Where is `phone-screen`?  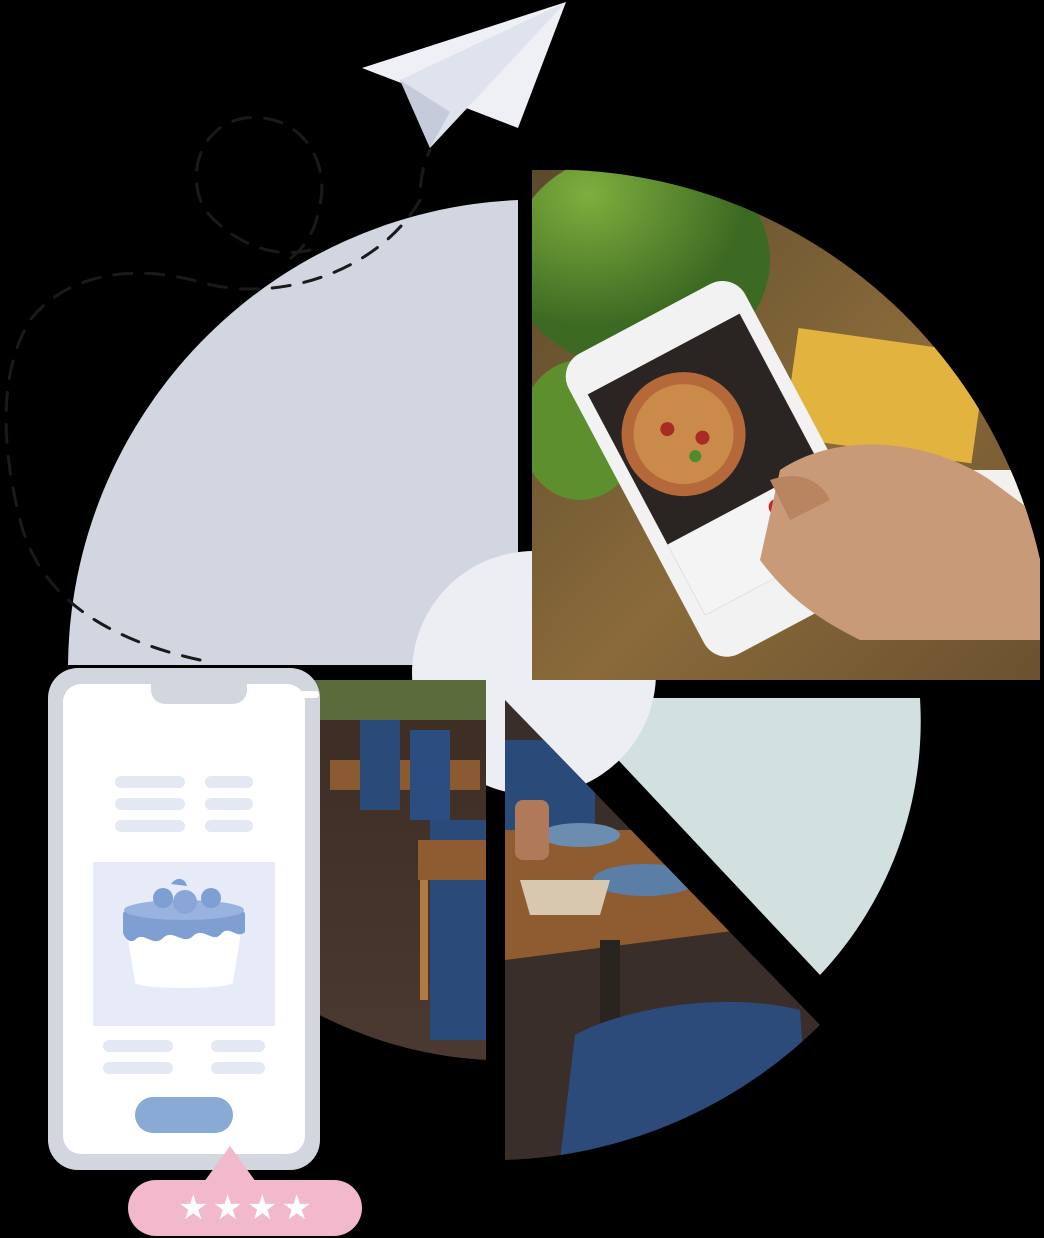
phone-screen is located at coordinates (191, 919).